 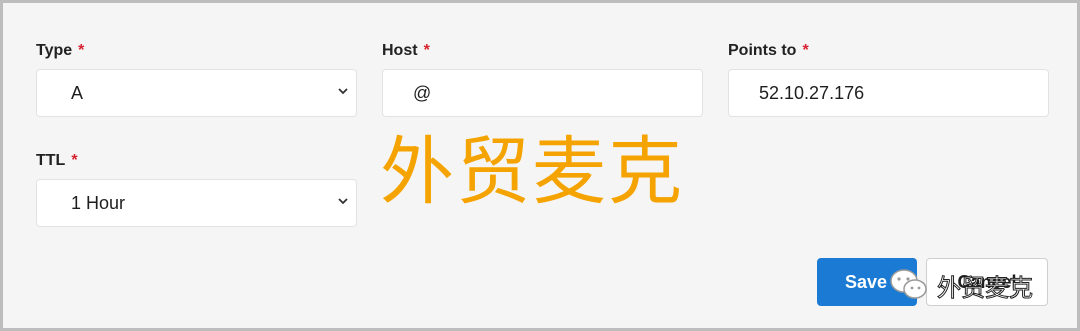 What do you see at coordinates (77, 92) in the screenshot?
I see `type-select-value: A` at bounding box center [77, 92].